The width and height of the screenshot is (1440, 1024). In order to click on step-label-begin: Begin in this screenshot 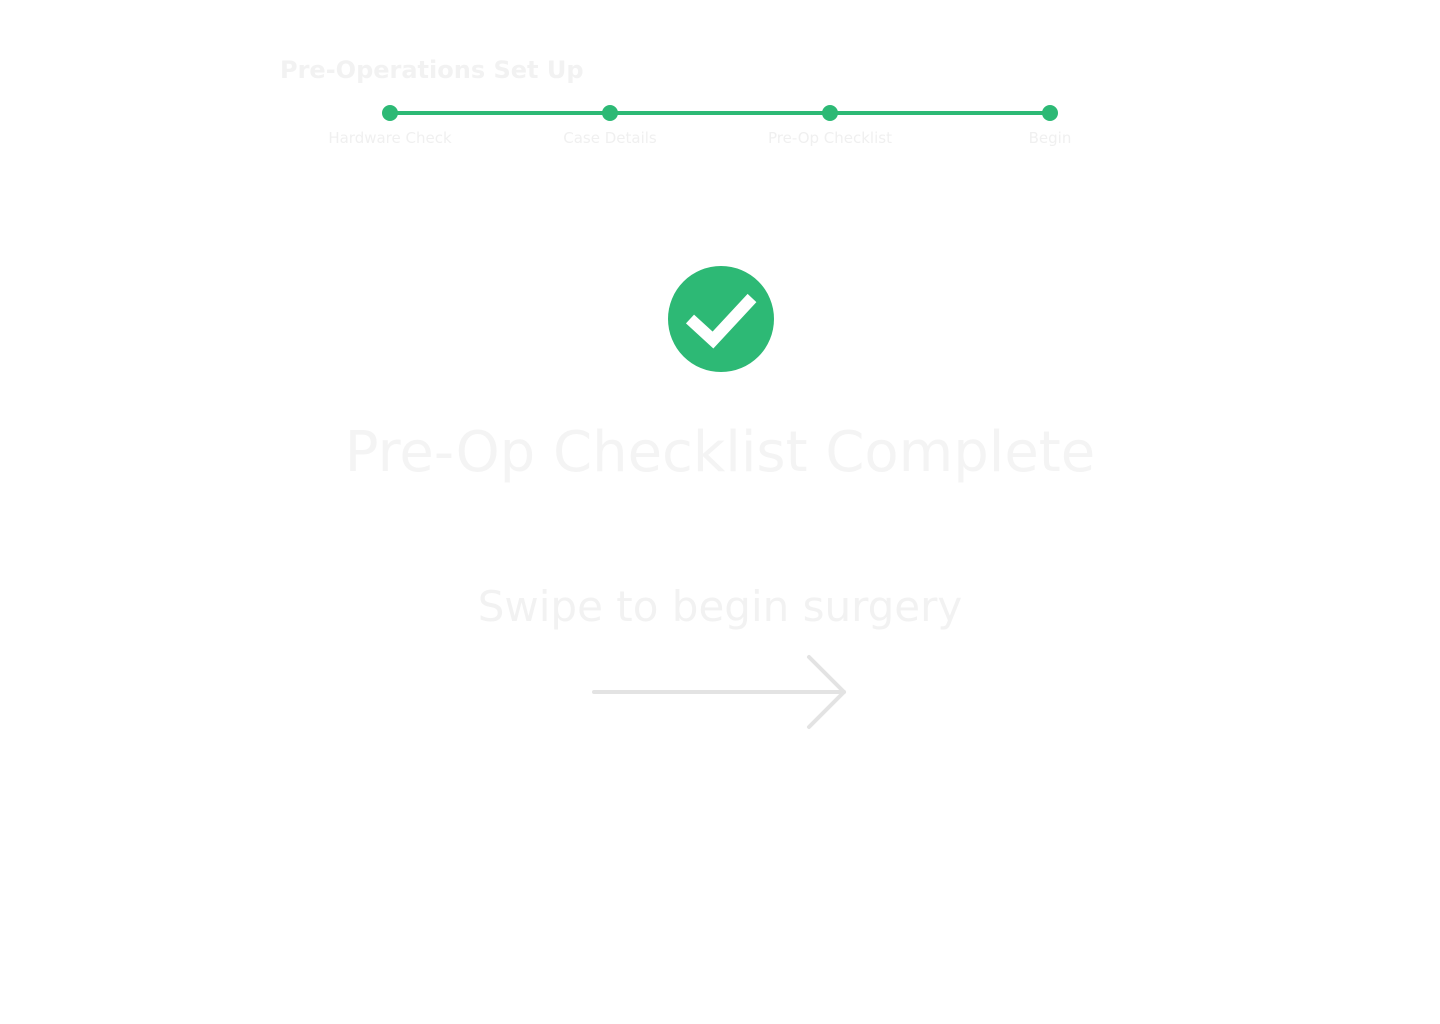, I will do `click(1050, 138)`.